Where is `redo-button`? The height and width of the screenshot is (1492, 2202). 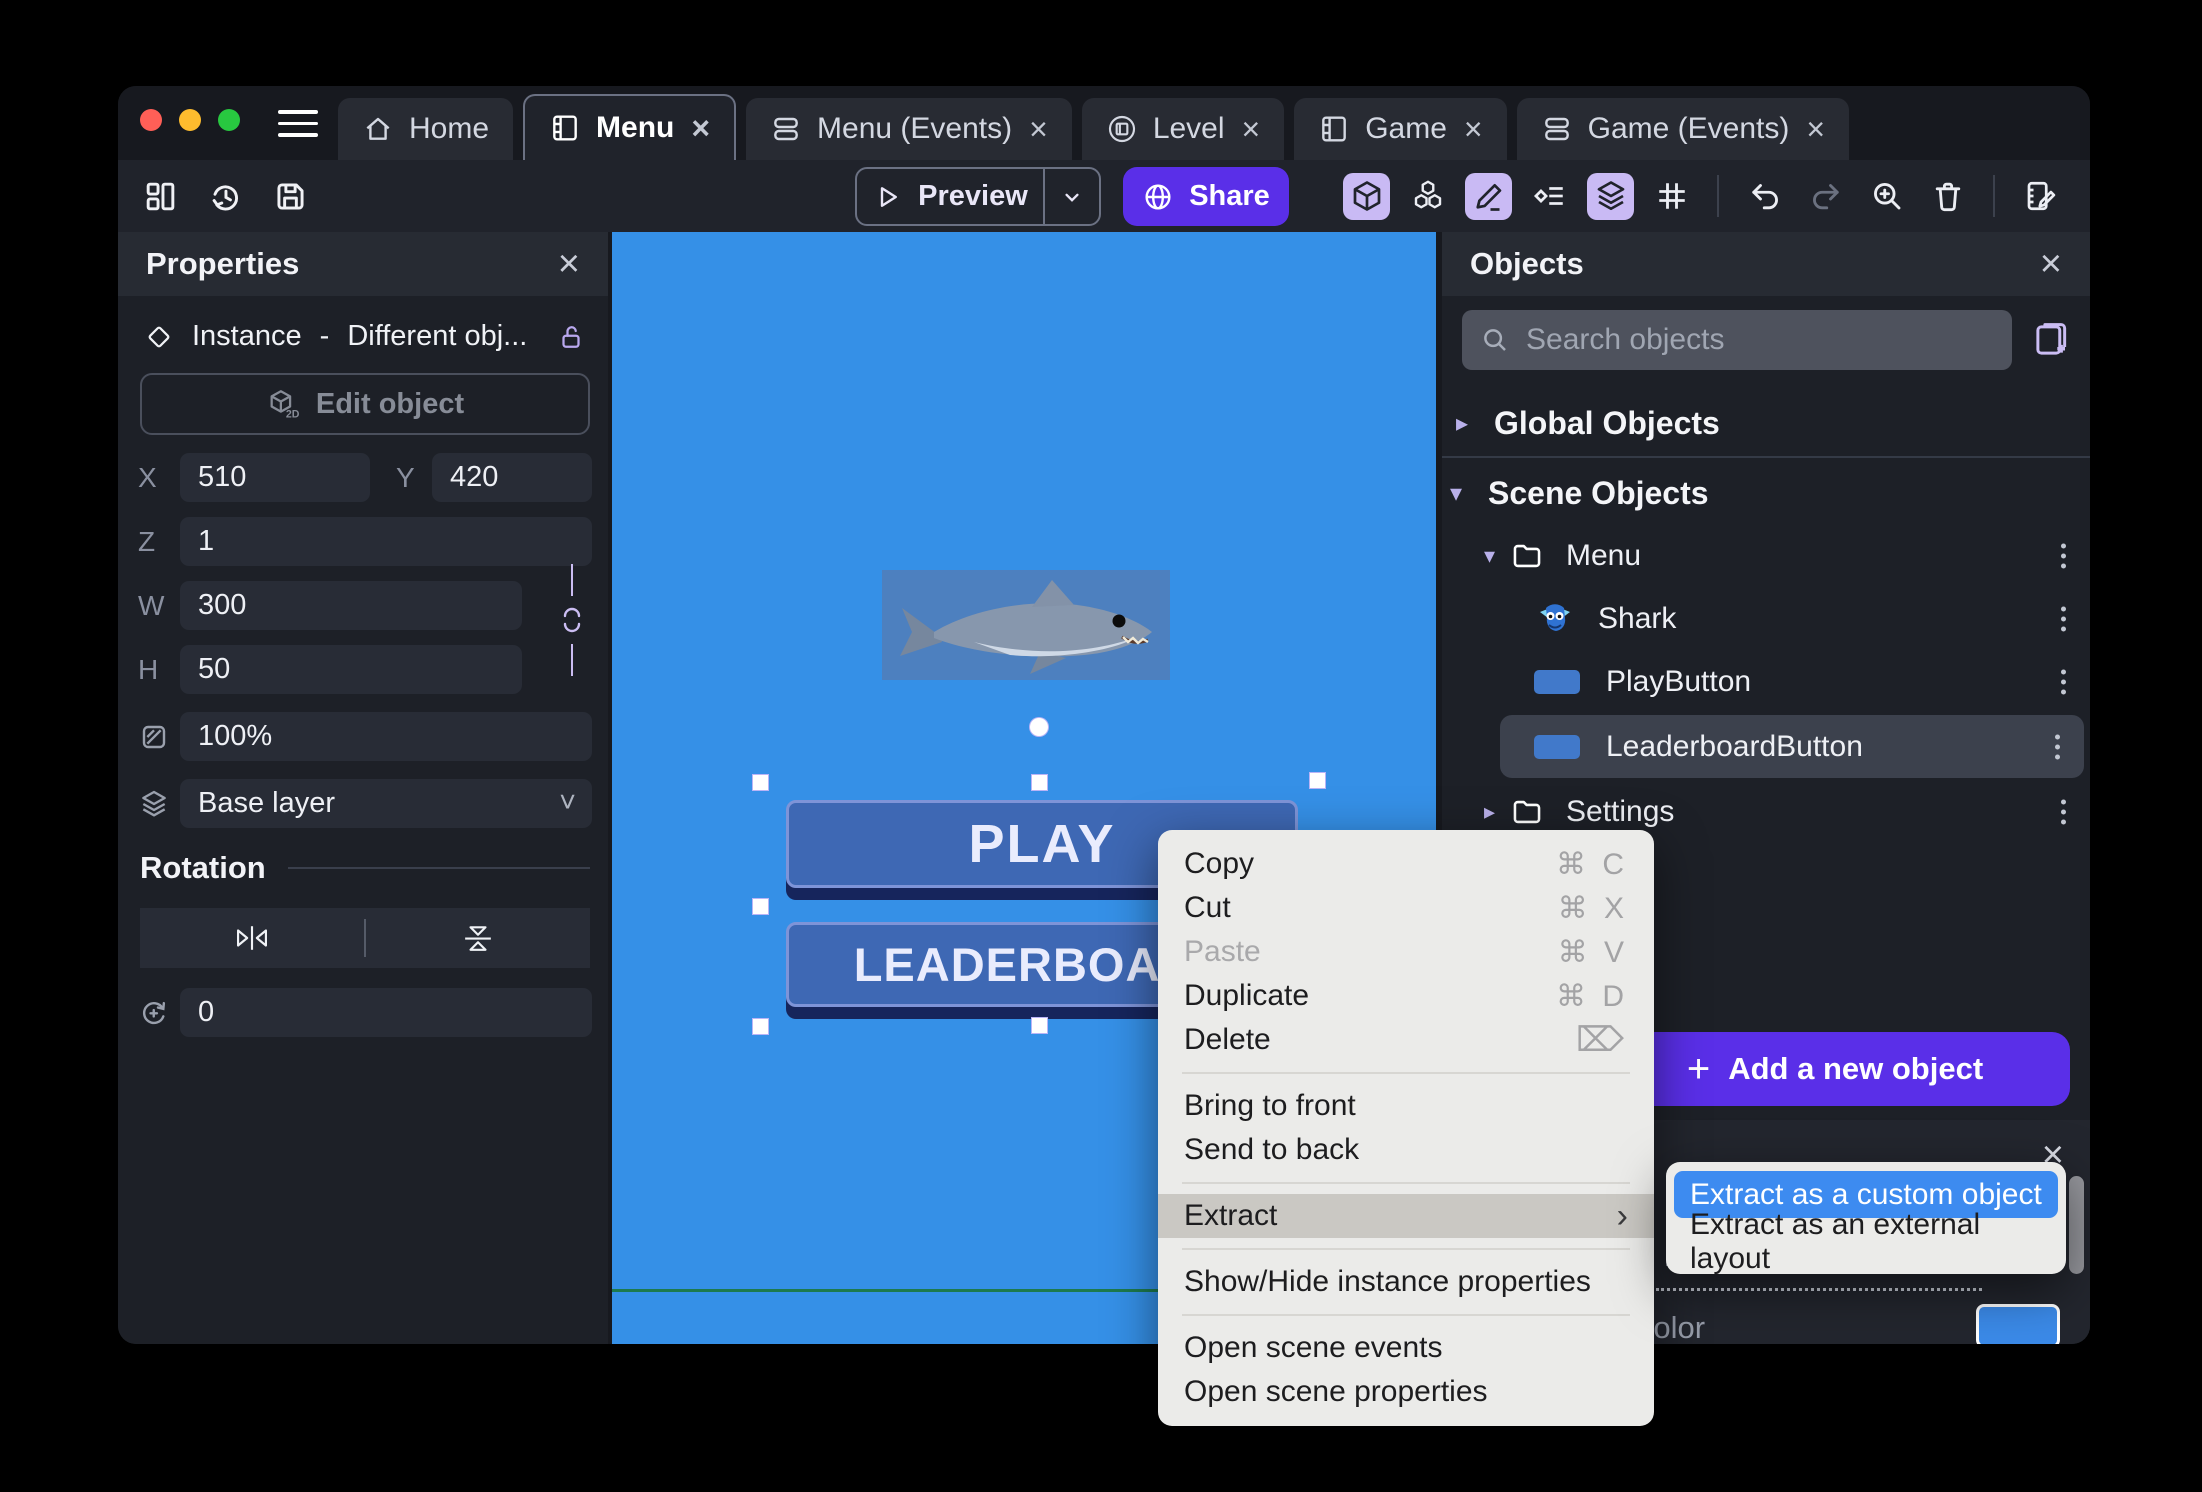
redo-button is located at coordinates (1825, 196).